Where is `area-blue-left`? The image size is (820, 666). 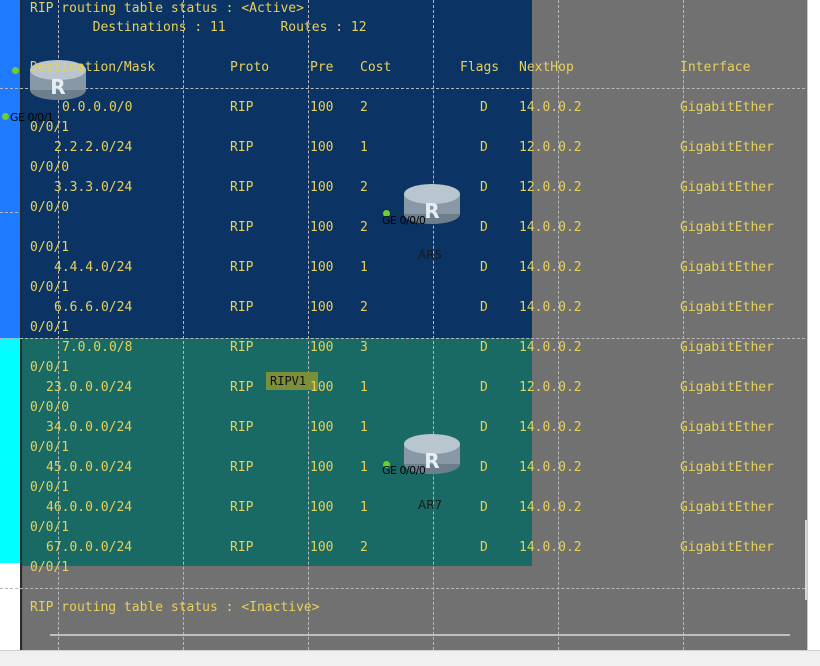 area-blue-left is located at coordinates (11, 169).